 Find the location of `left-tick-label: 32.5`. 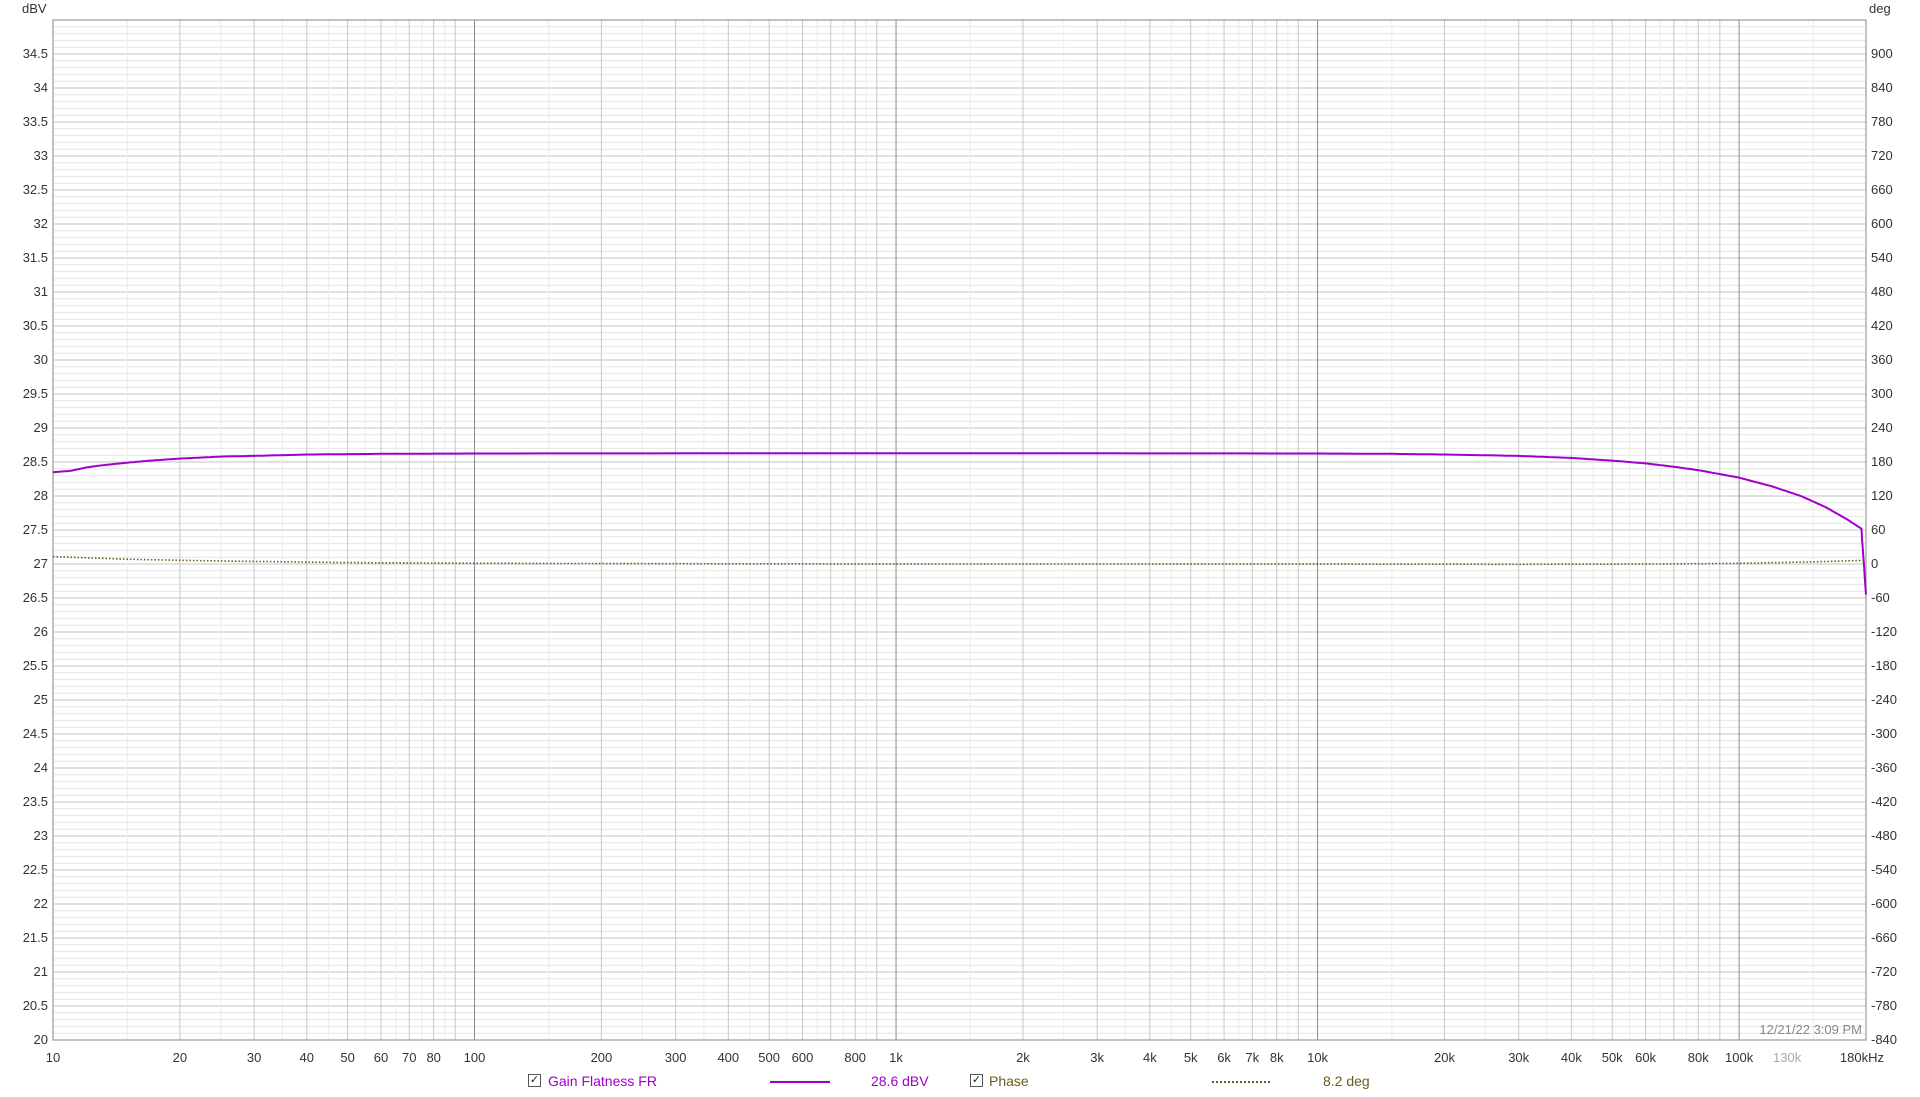

left-tick-label: 32.5 is located at coordinates (35, 189).